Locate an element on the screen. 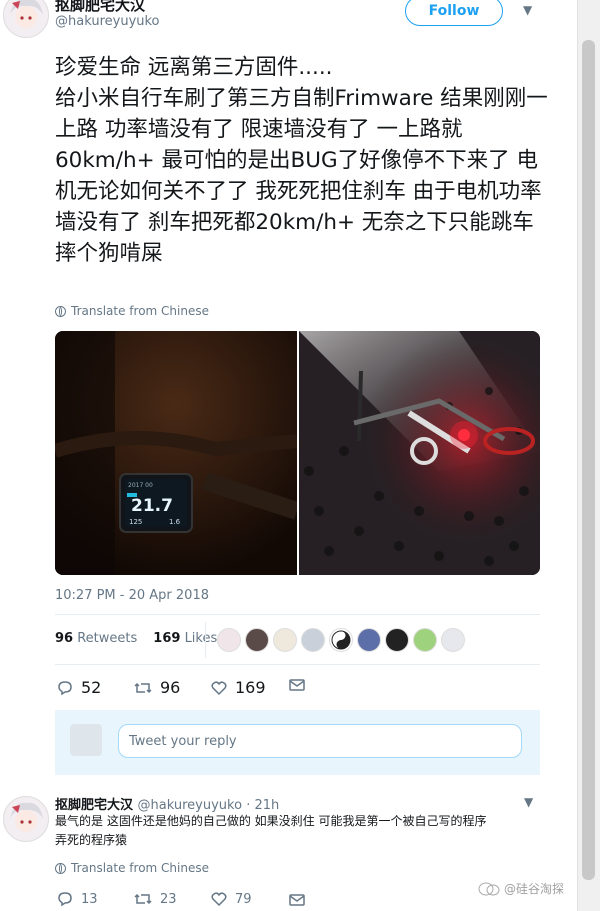 The image size is (600, 911). retweet-count: 96 is located at coordinates (170, 687).